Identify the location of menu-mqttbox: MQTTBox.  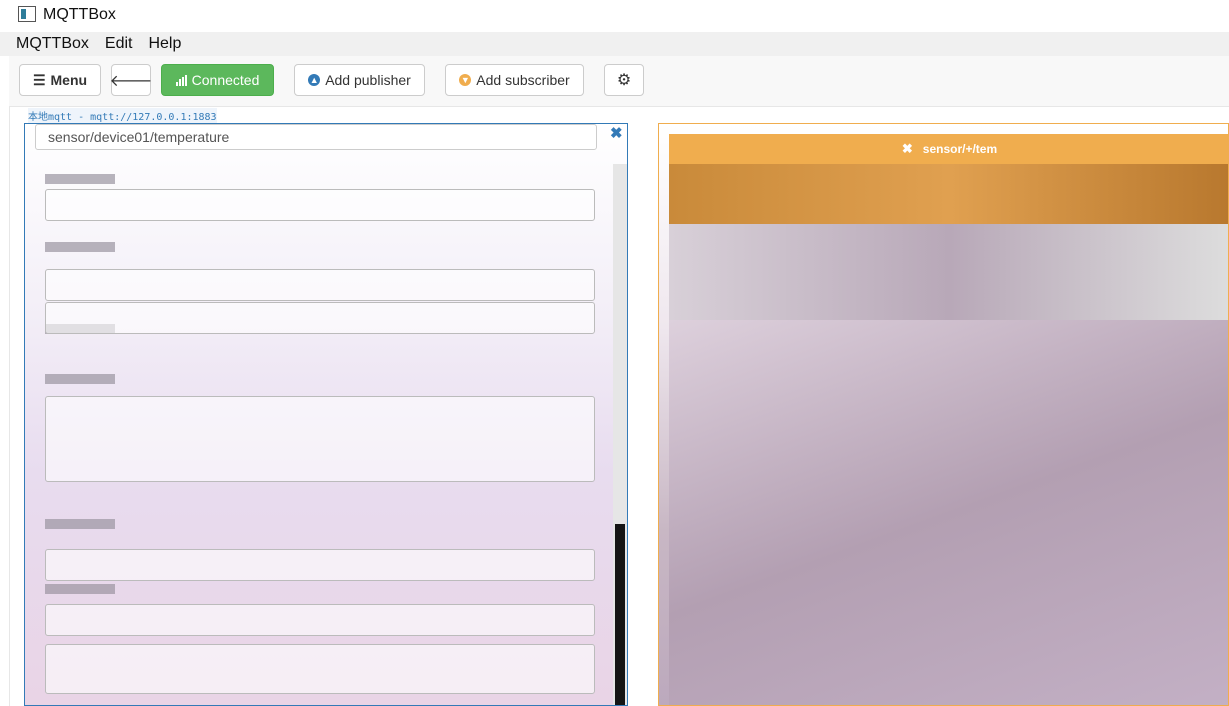
(52, 44).